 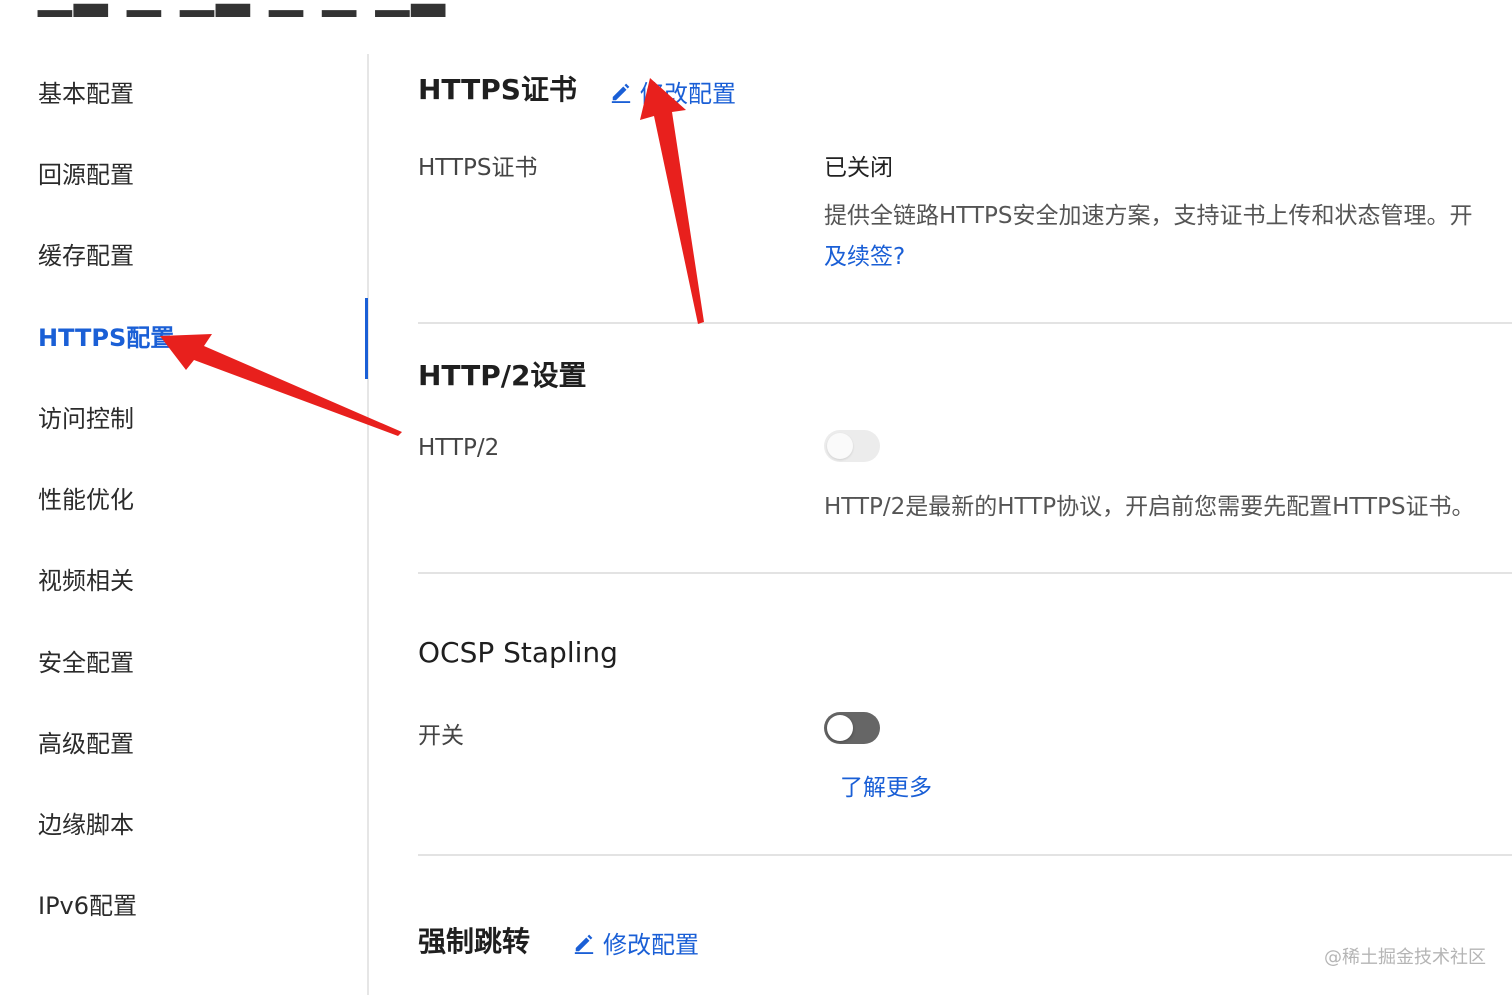 I want to click on sidebar-item-security: 安全配置, so click(x=86, y=663).